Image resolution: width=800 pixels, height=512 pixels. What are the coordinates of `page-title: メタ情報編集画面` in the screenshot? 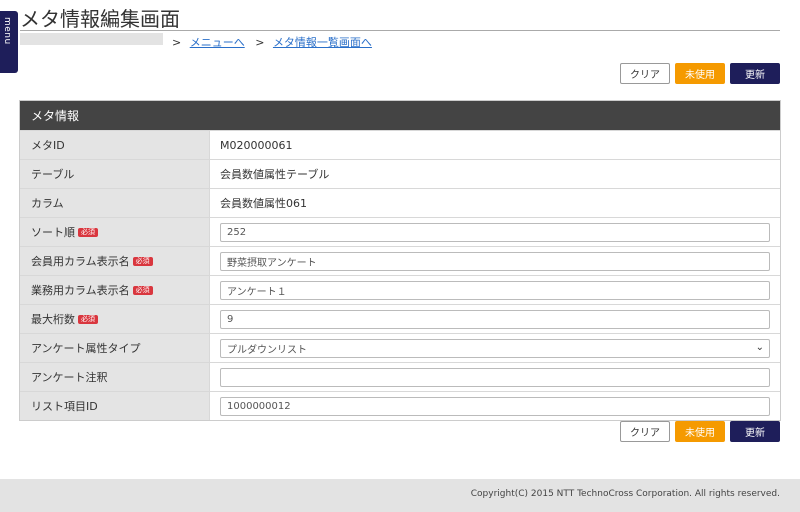 It's located at (100, 19).